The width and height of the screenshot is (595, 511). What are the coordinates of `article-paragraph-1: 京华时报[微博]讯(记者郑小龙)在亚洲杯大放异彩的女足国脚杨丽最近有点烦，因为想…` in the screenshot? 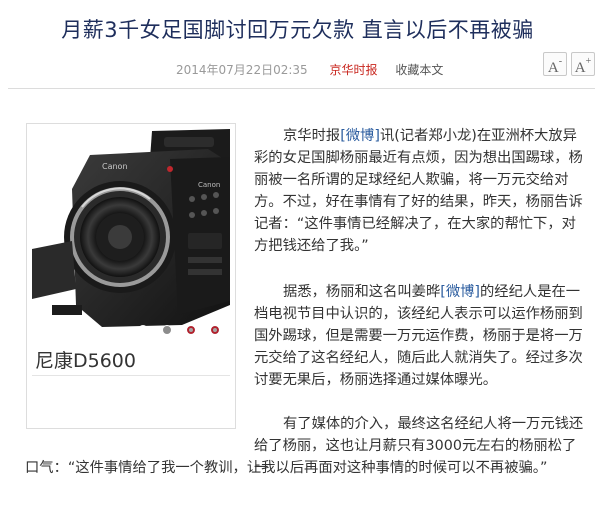 It's located at (419, 191).